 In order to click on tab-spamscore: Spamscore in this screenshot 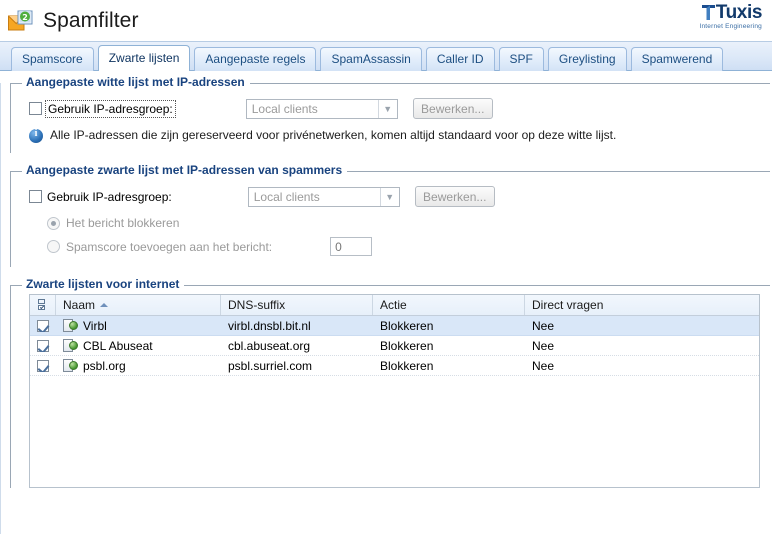, I will do `click(52, 59)`.